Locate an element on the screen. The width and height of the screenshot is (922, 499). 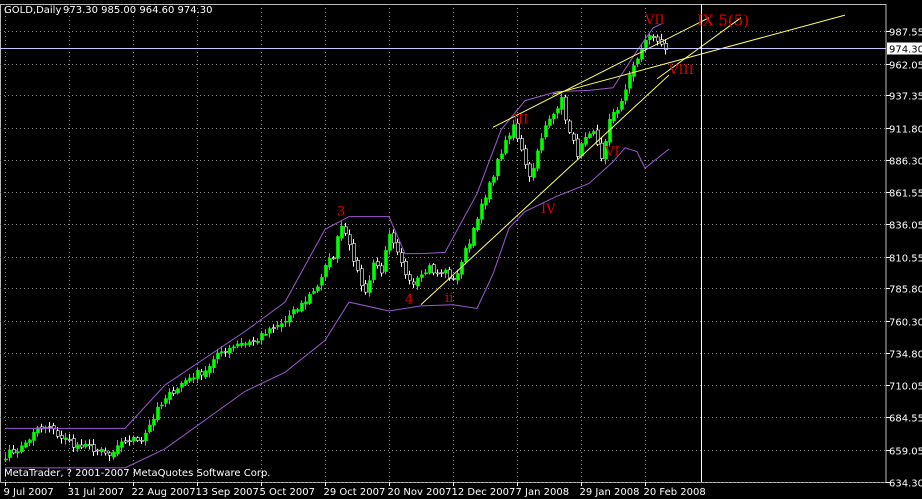
y-tick-label: 785.80 is located at coordinates (905, 290).